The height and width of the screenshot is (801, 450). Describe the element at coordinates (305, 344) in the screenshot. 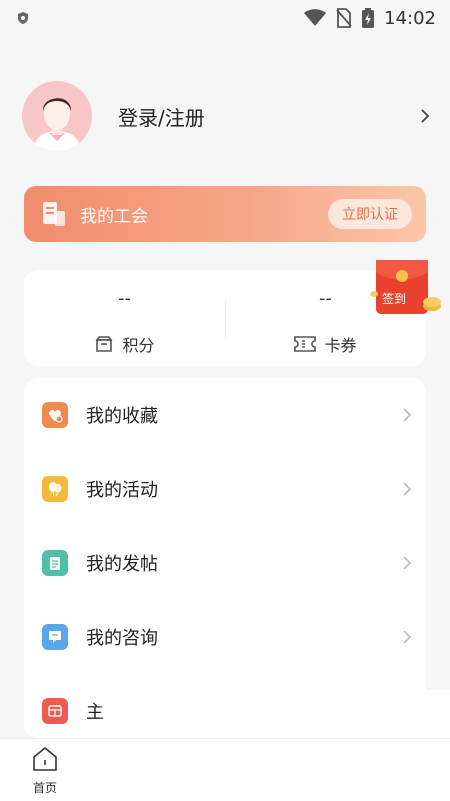

I see `coupon-ticket-icon` at that location.